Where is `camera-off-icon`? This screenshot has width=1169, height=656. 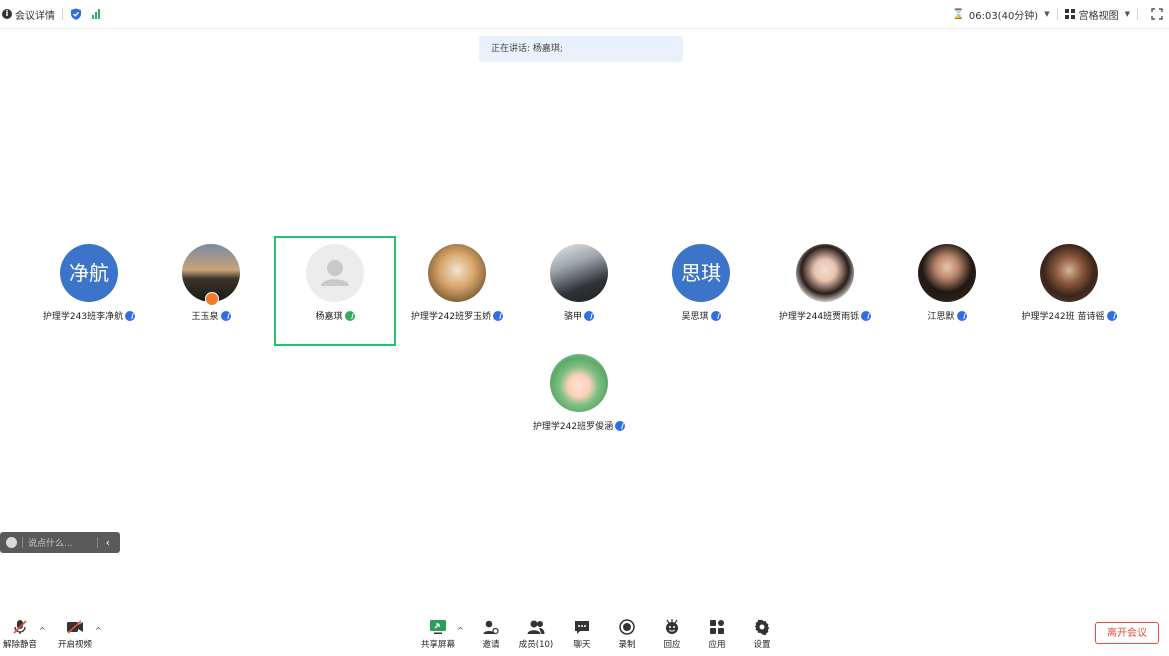 camera-off-icon is located at coordinates (75, 627).